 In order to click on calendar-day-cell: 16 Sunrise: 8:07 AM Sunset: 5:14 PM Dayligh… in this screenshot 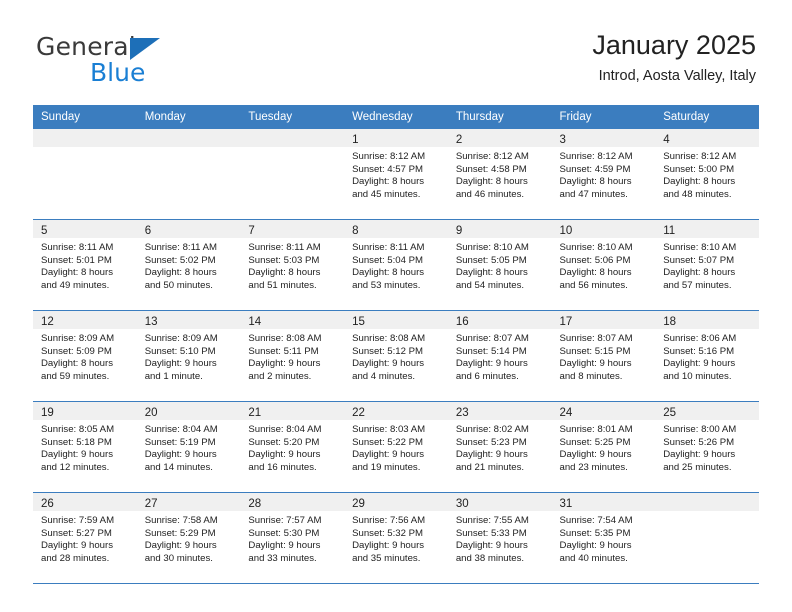, I will do `click(499, 356)`.